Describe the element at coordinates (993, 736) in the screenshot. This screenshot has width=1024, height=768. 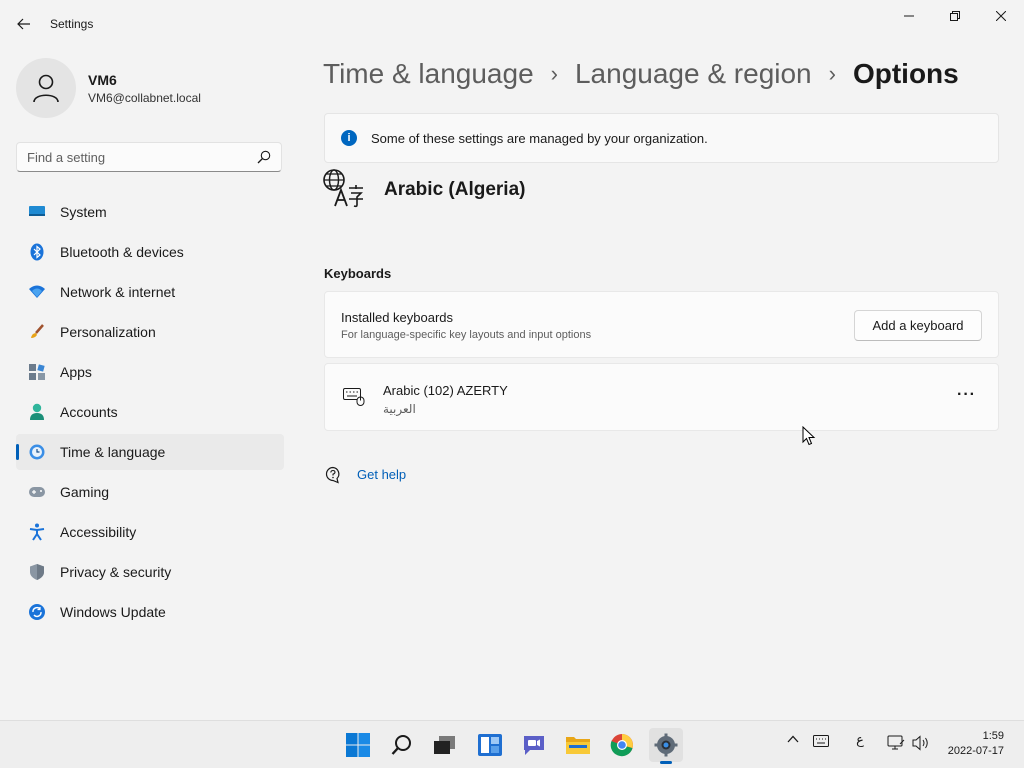
I see `clock-time: 1:59` at that location.